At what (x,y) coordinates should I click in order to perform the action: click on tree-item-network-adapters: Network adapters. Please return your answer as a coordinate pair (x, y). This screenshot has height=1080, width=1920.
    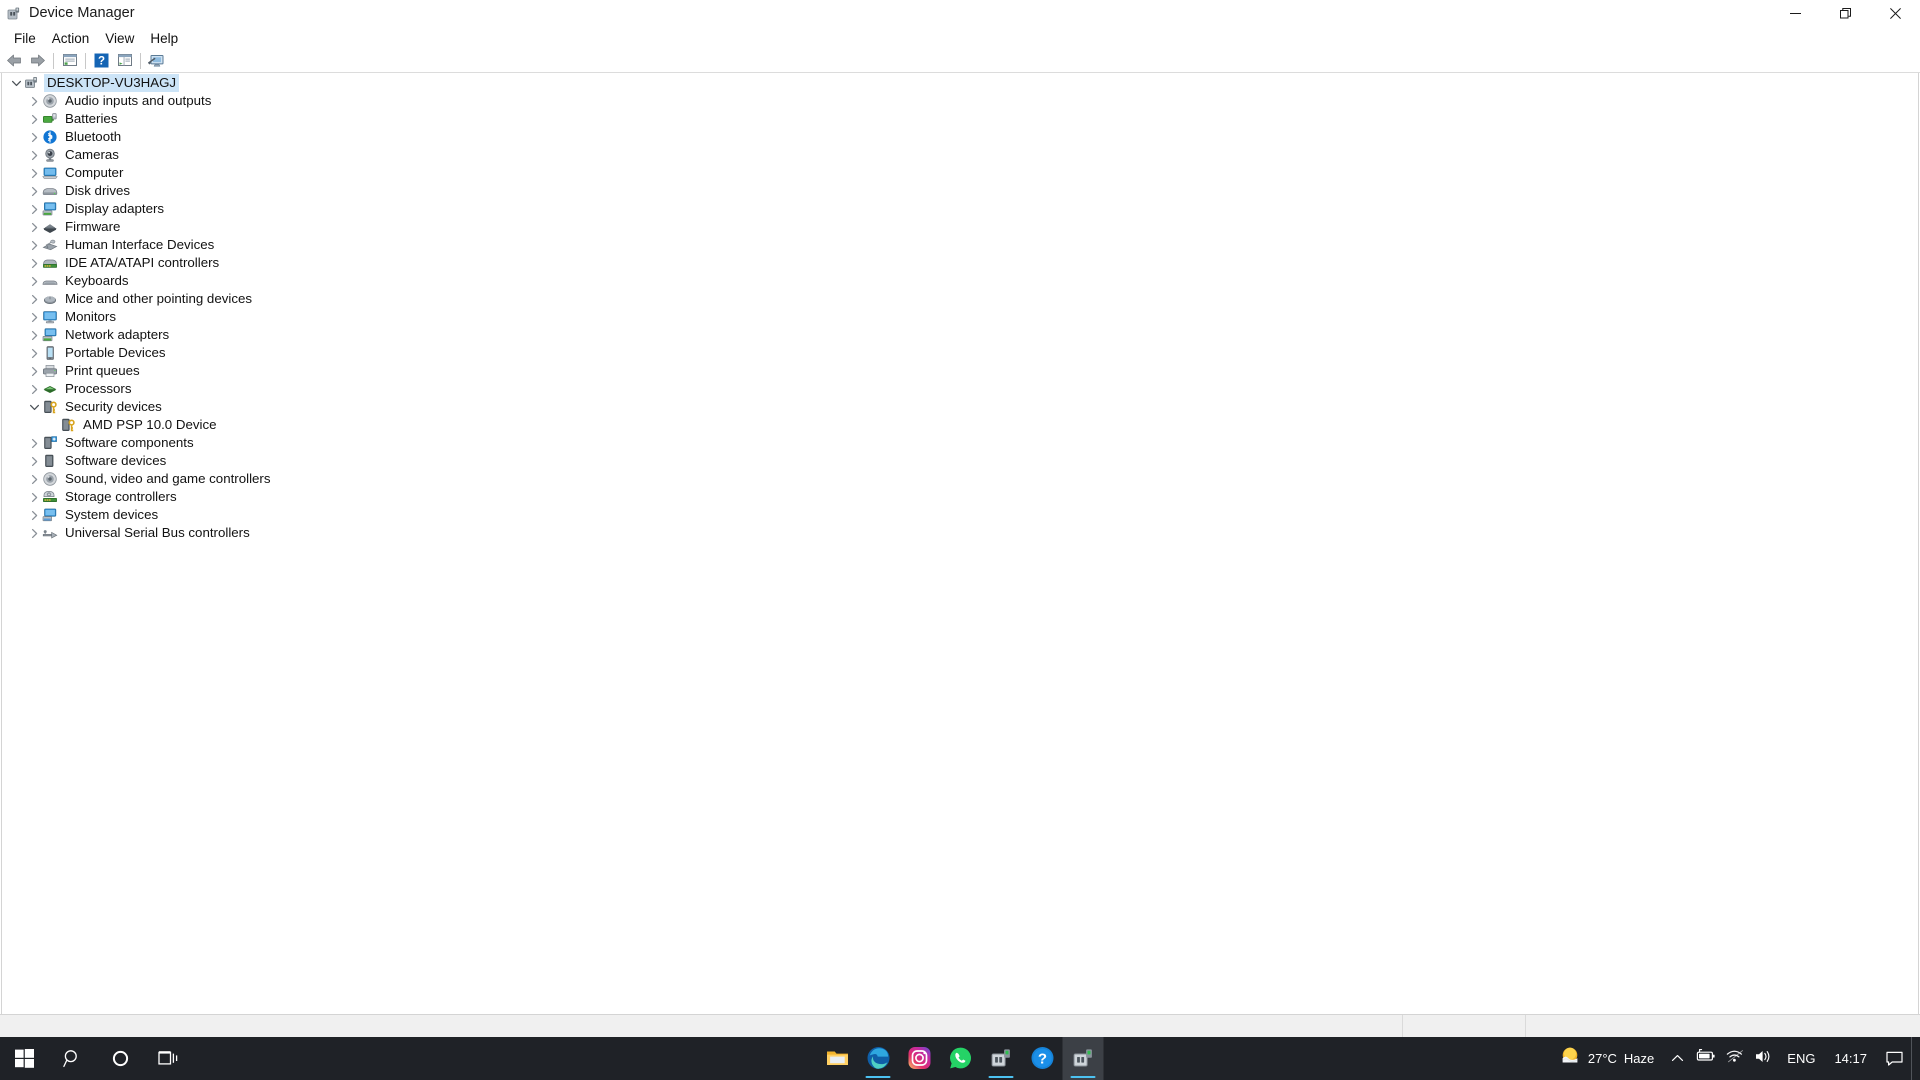
    Looking at the image, I should click on (960, 335).